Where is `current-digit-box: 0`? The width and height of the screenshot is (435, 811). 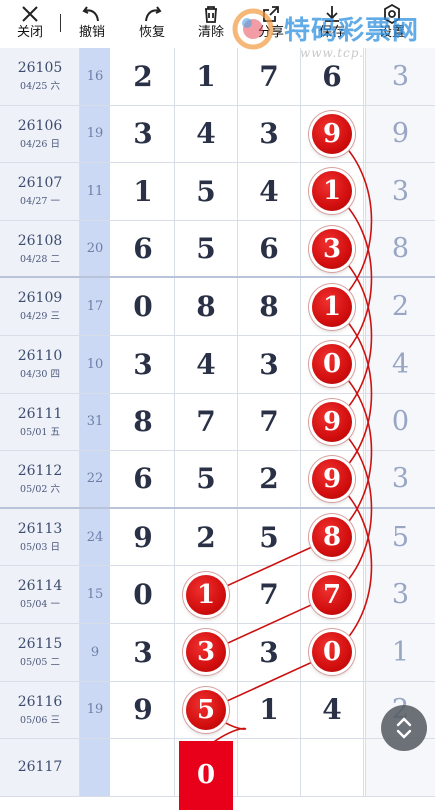 current-digit-box: 0 is located at coordinates (206, 775).